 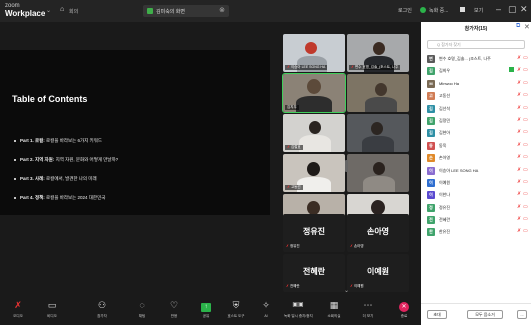 What do you see at coordinates (334, 309) in the screenshot?
I see `breakout-rooms-button: ▦ 소회의실` at bounding box center [334, 309].